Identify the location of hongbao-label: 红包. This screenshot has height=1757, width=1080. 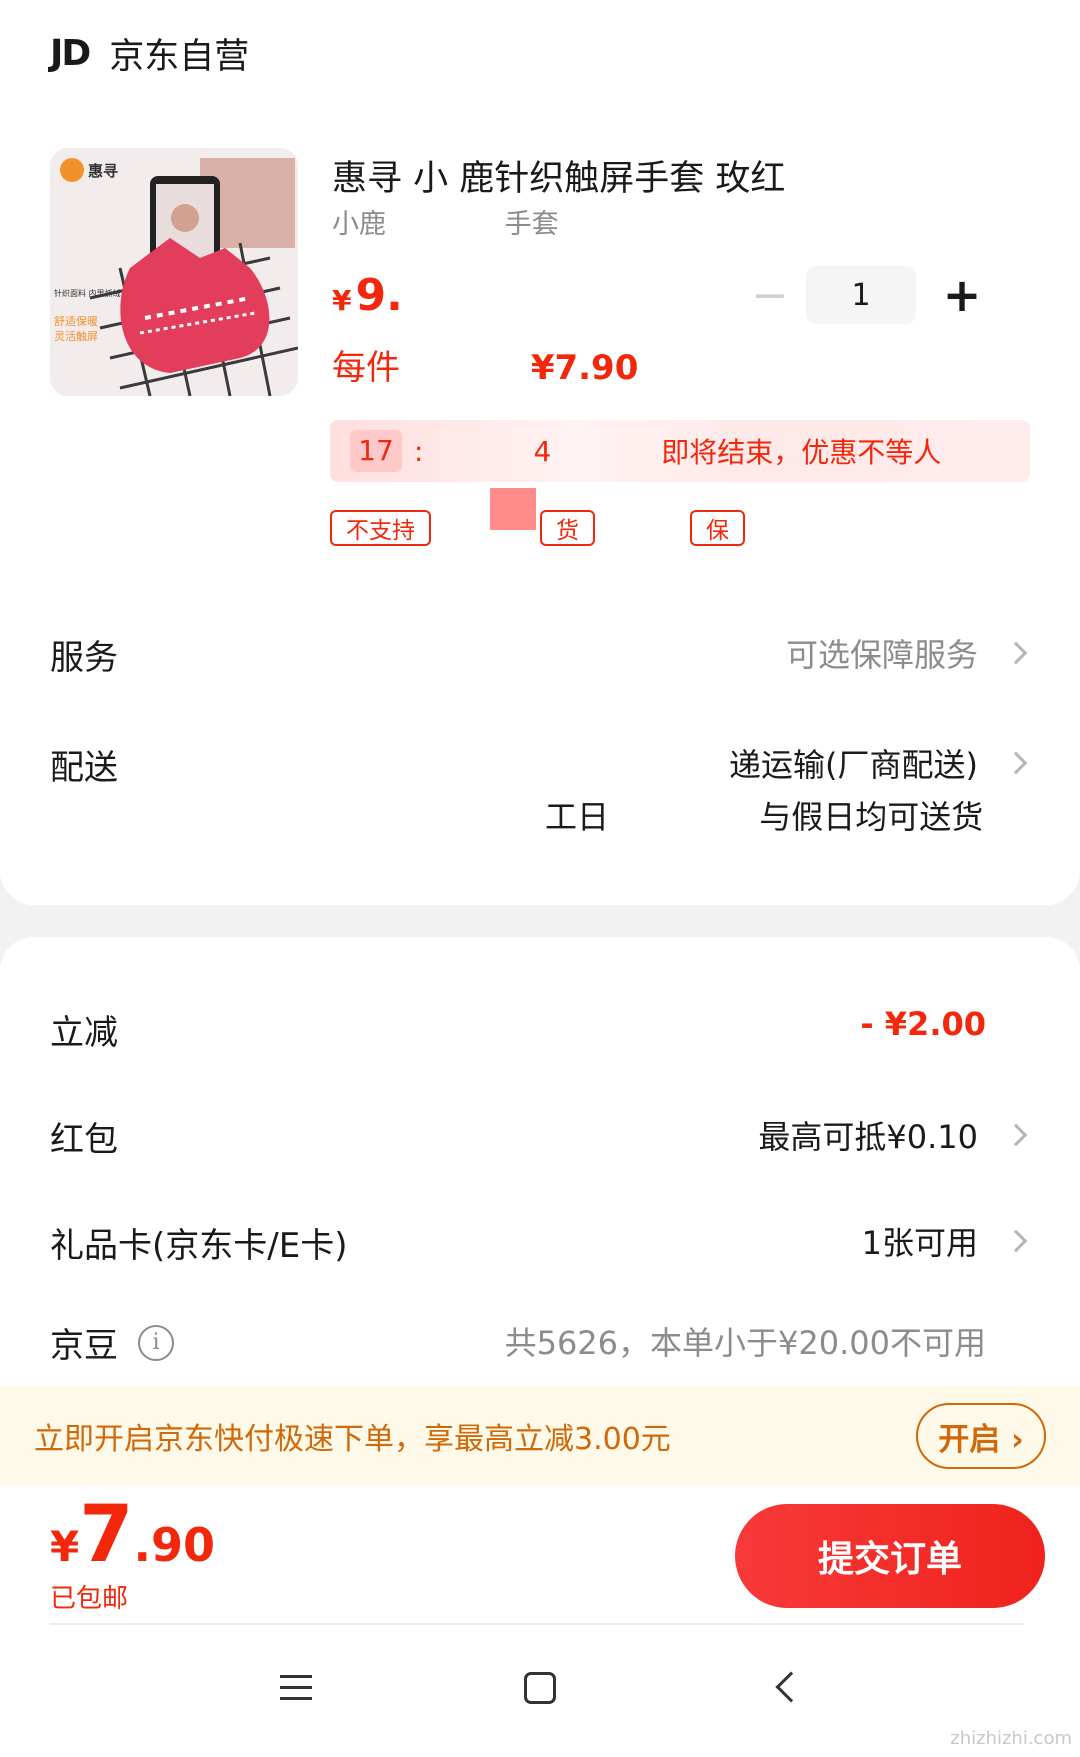
(84, 1140).